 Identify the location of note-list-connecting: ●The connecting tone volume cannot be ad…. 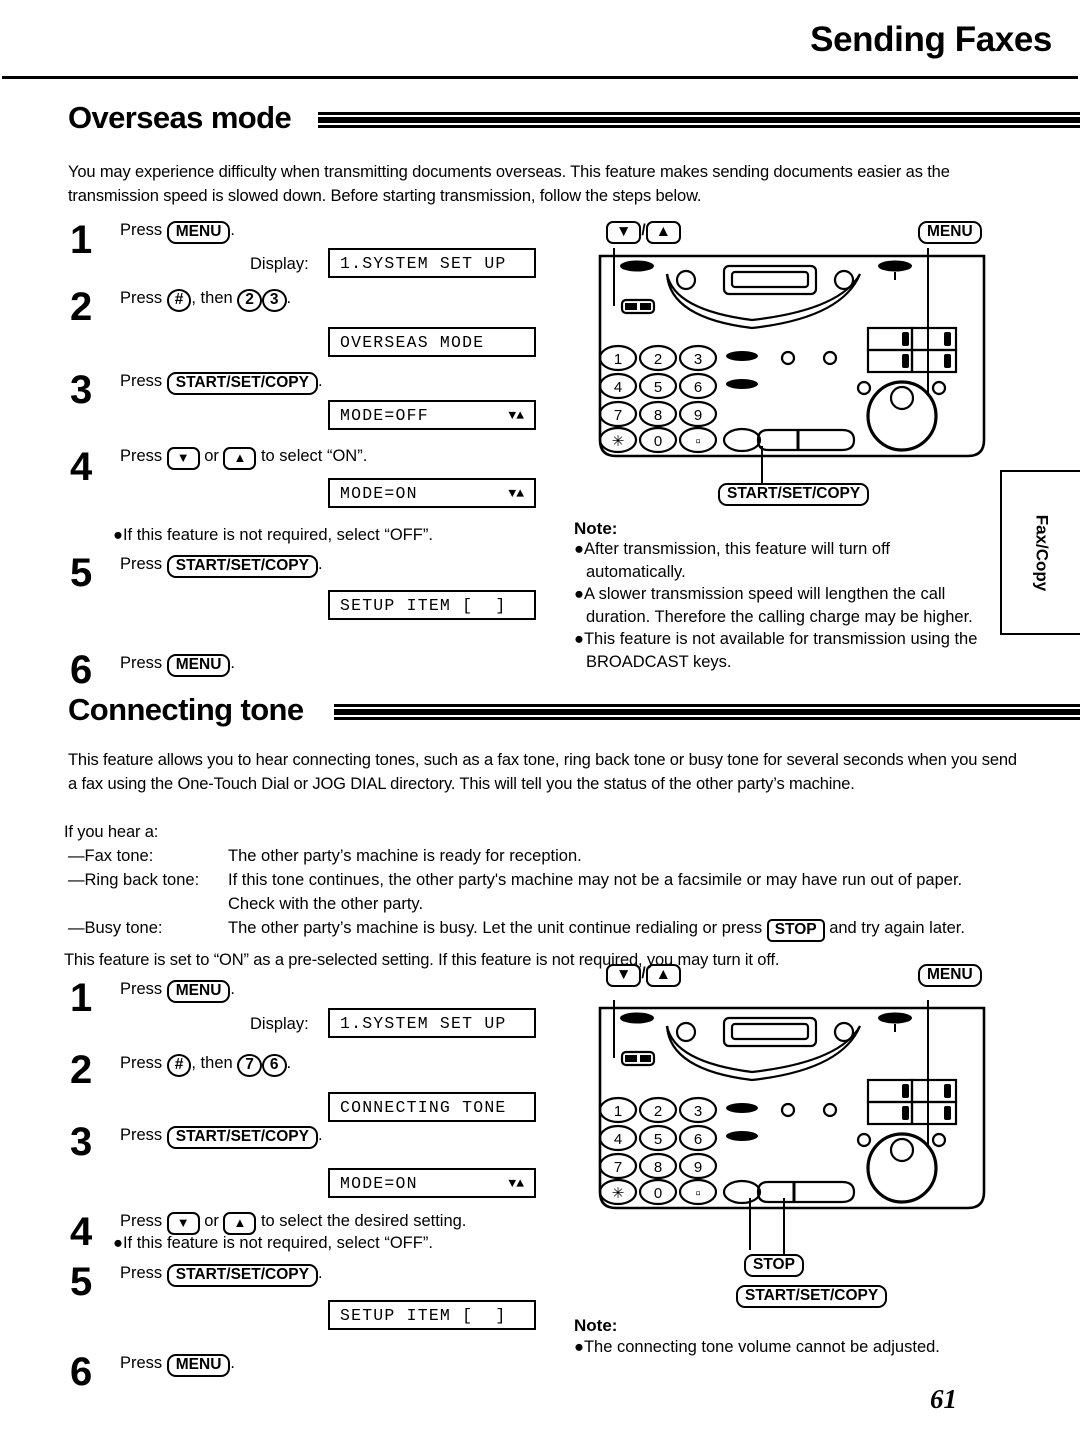
(774, 1347).